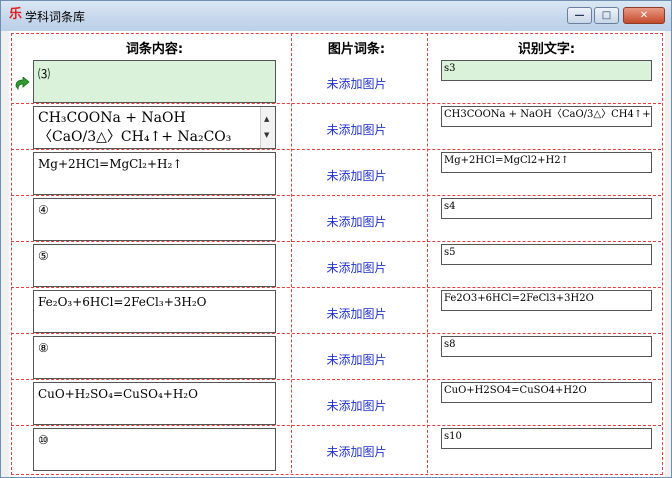 This screenshot has height=478, width=672. I want to click on minimize-icon: —, so click(579, 15).